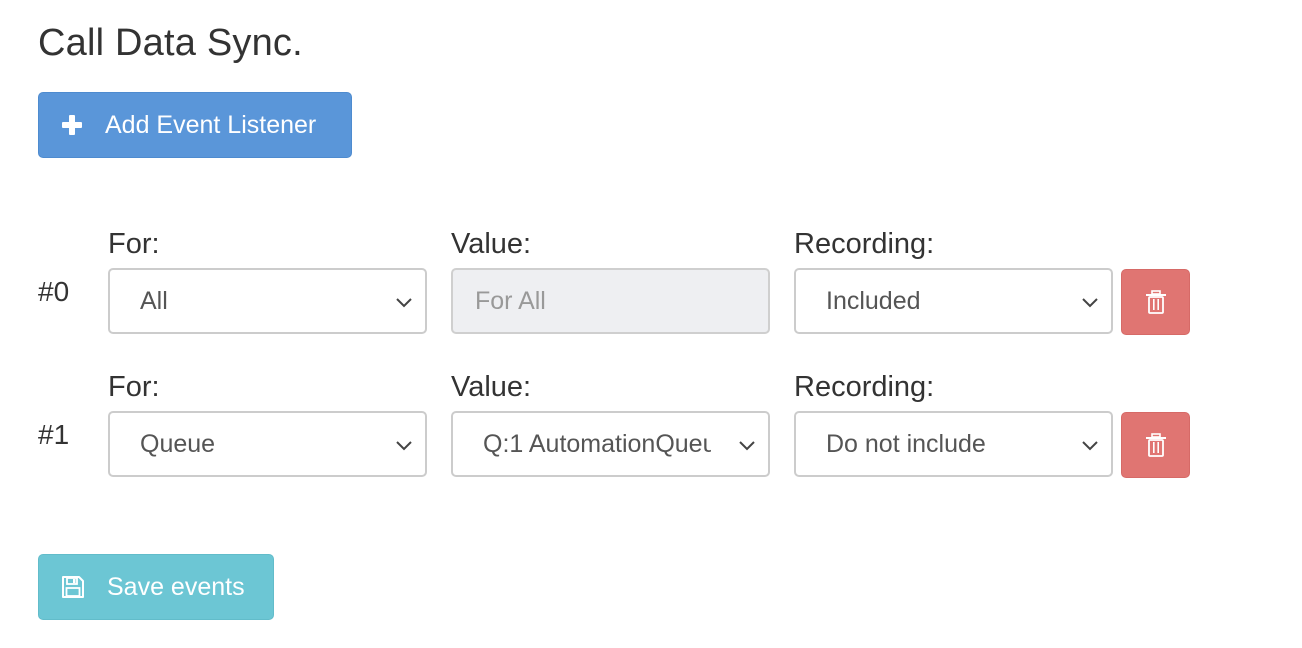 The width and height of the screenshot is (1302, 648). Describe the element at coordinates (873, 300) in the screenshot. I see `recording-select-value: Included` at that location.